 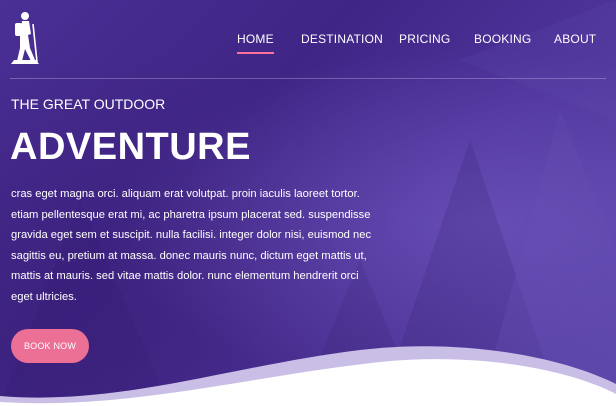 I want to click on main-nav: HOME DESTINATION PRICING BOOKING ABOUT, so click(x=308, y=43).